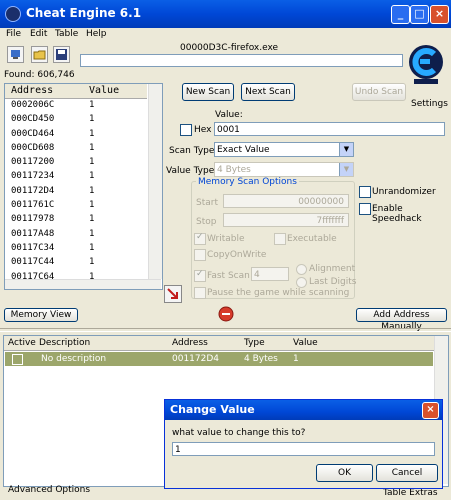 This screenshot has width=451, height=500. Describe the element at coordinates (49, 490) in the screenshot. I see `advanced-options-button: Advanced Options` at that location.